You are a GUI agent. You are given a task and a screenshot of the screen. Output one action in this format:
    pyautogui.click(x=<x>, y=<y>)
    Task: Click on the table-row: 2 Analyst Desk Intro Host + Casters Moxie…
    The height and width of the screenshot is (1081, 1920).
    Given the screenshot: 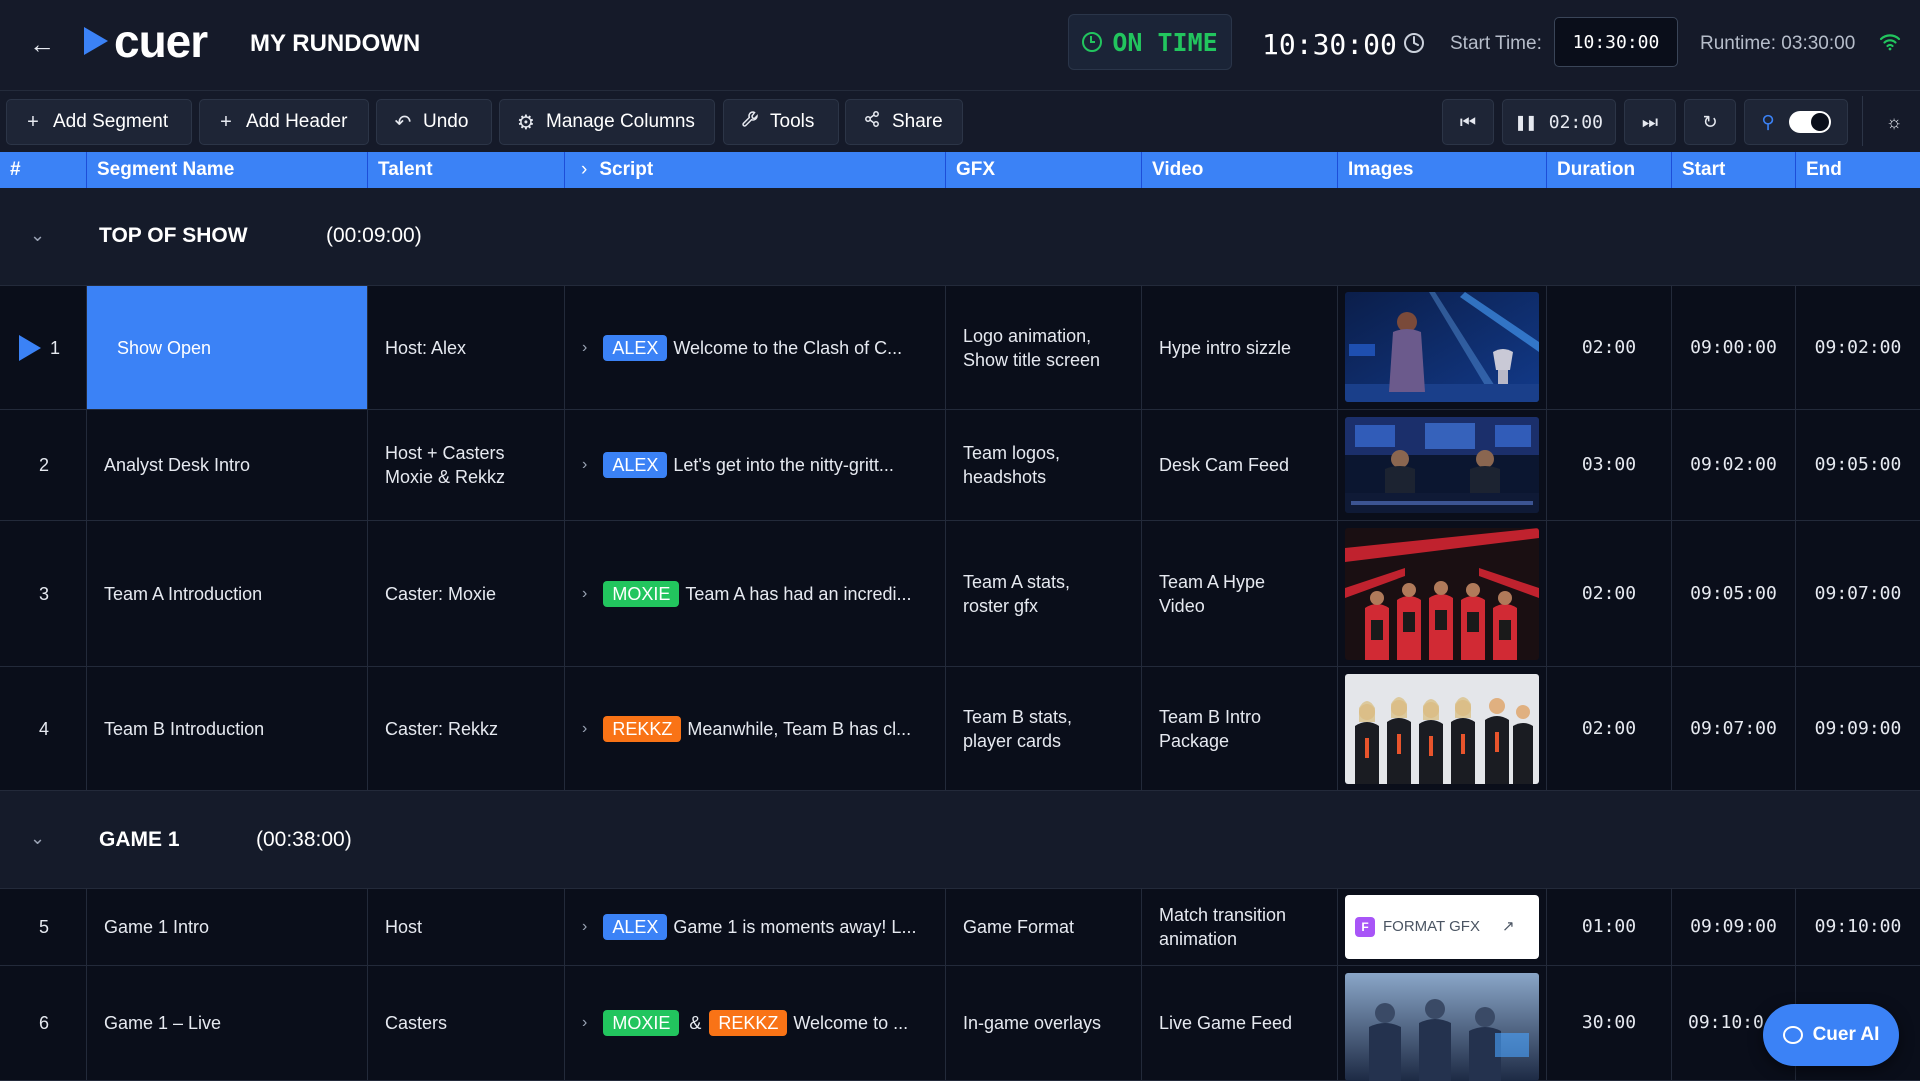 What is the action you would take?
    pyautogui.click(x=960, y=465)
    